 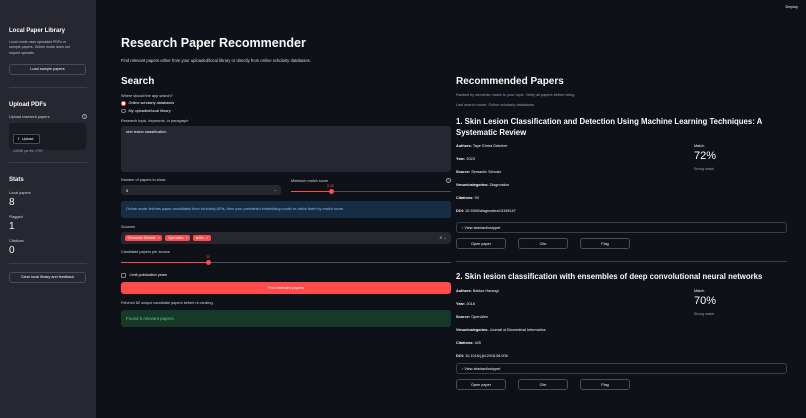 I want to click on meta-value: 10.3390/diagnostics13193147, so click(x=490, y=211).